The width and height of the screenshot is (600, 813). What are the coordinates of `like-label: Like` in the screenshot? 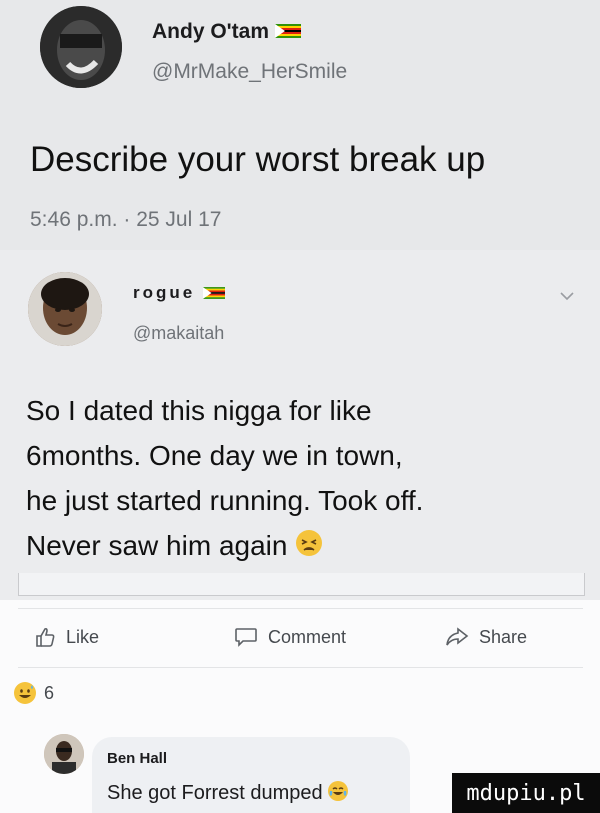 It's located at (83, 636).